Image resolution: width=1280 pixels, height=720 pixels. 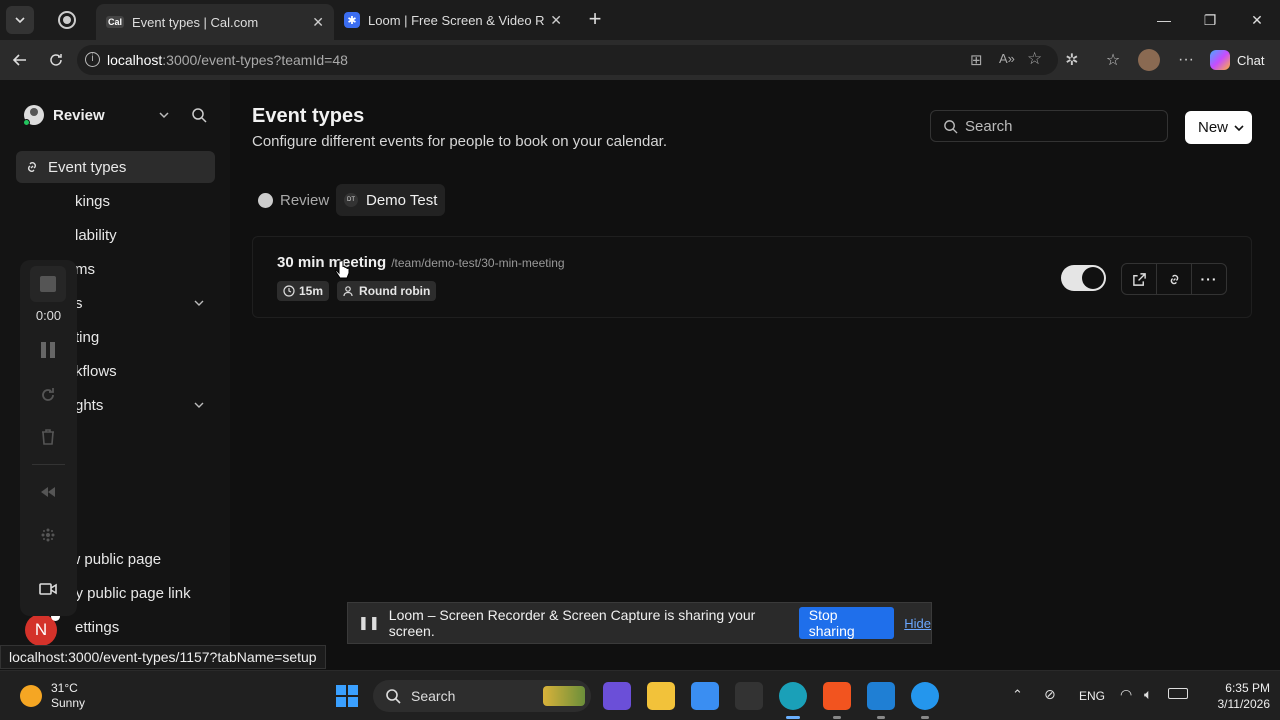 I want to click on snipping-tool-icon, so click(x=617, y=696).